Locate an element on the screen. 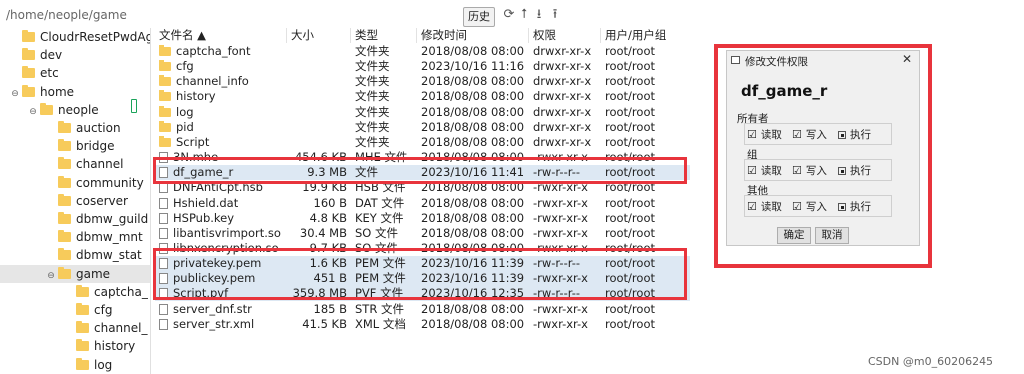 The height and width of the screenshot is (374, 1024). owner-write-checkbox: ☑ 写入 is located at coordinates (809, 134).